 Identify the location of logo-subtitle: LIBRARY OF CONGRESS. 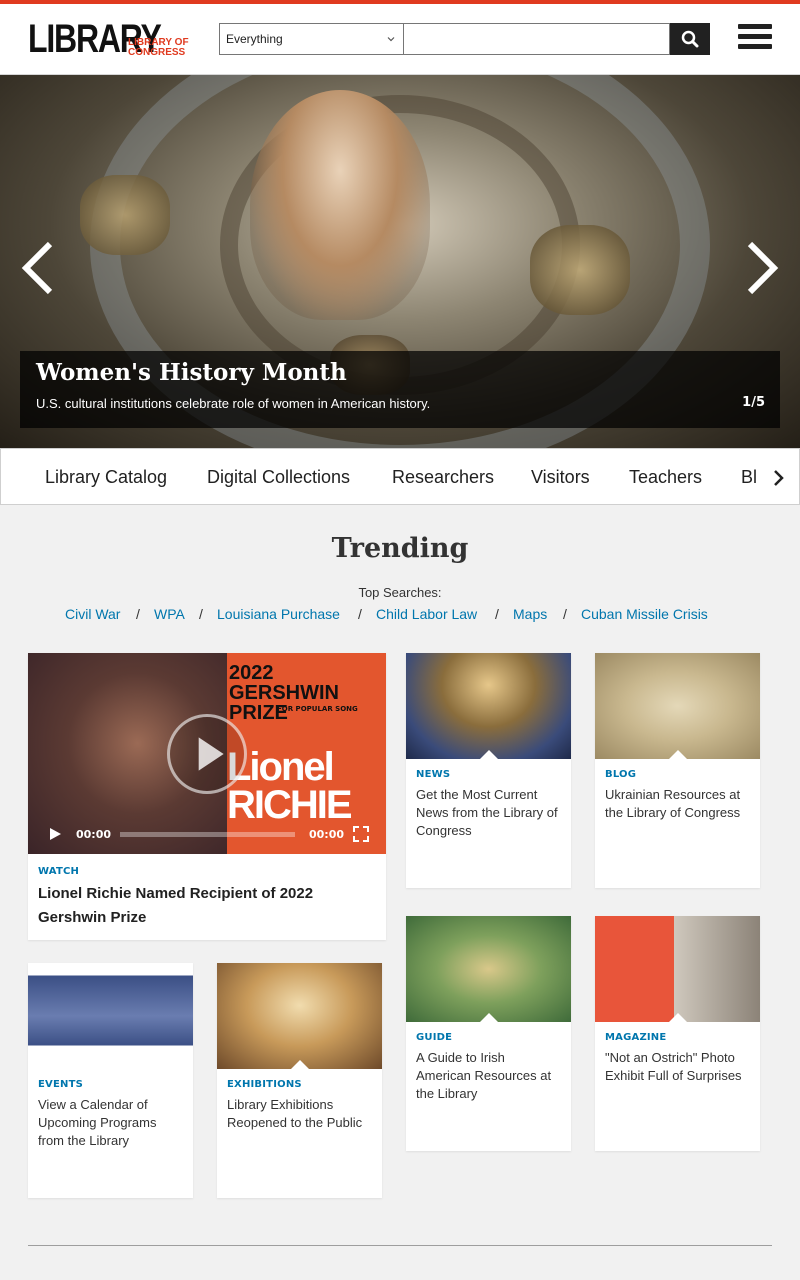
(158, 47).